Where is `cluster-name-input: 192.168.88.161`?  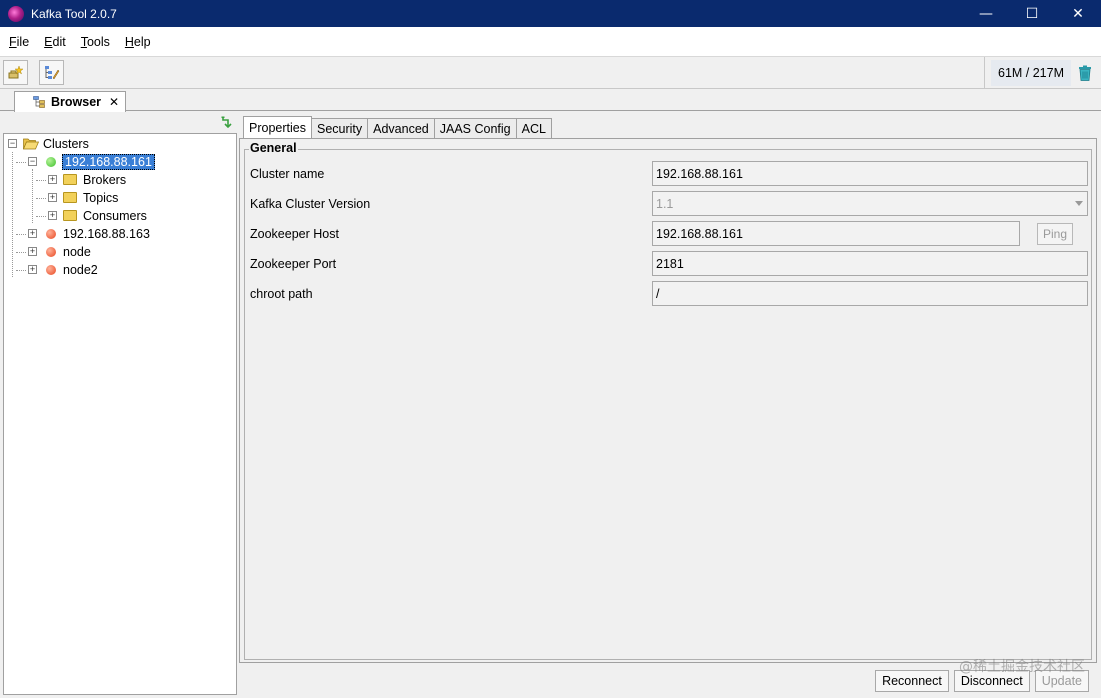
cluster-name-input: 192.168.88.161 is located at coordinates (870, 173).